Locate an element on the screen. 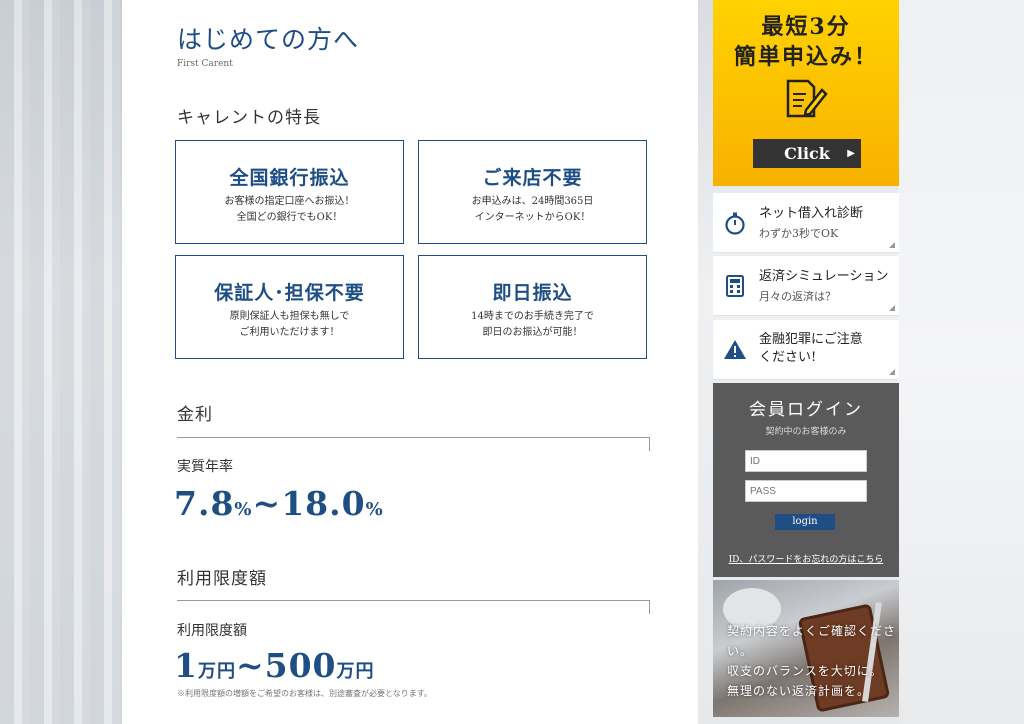 The image size is (1024, 724). warning-icon is located at coordinates (735, 349).